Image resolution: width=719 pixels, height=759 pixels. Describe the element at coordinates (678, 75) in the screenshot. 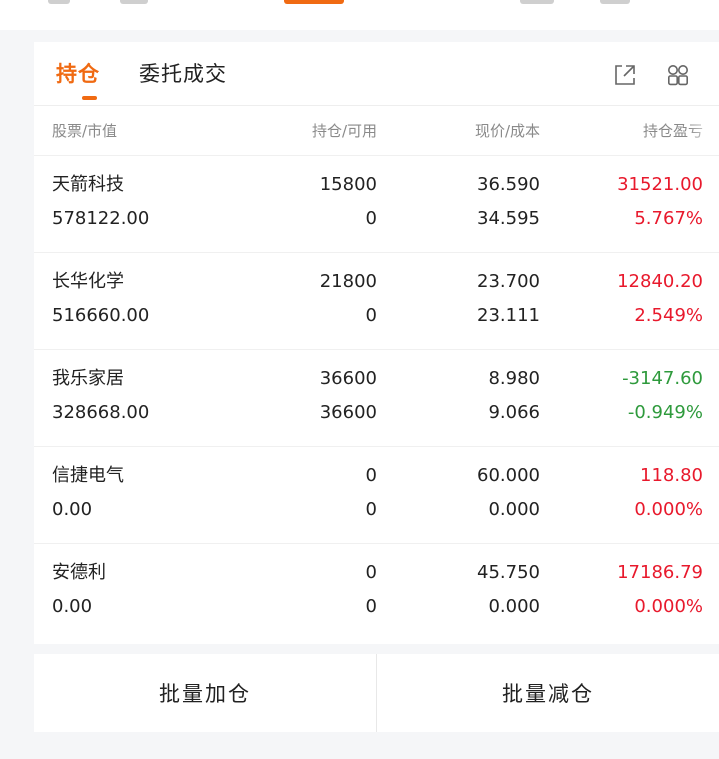

I see `grid-icon` at that location.